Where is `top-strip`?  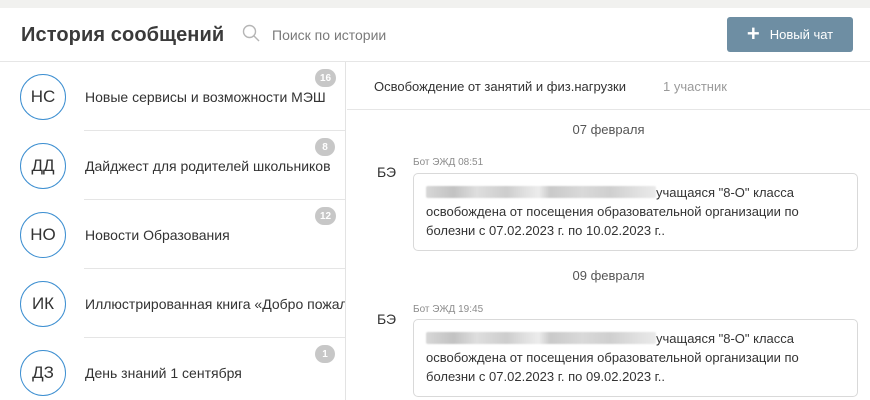
top-strip is located at coordinates (435, 4).